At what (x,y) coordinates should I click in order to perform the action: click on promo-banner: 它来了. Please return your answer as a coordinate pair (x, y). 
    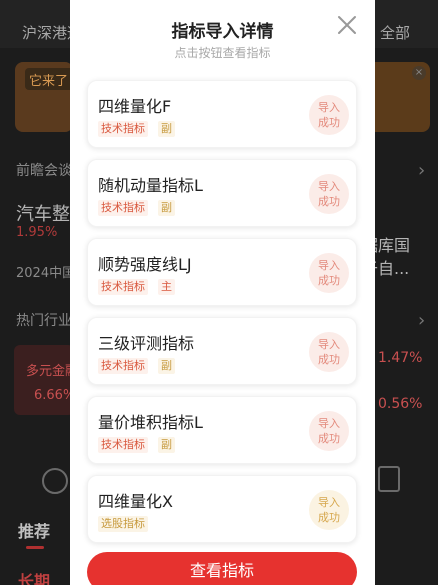
    Looking at the image, I should click on (44, 97).